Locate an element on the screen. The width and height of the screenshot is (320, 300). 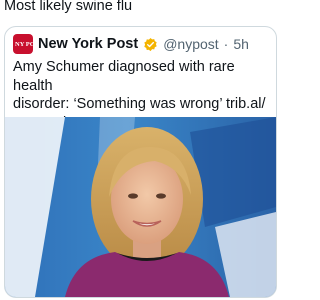
caption-text: Most likely swine flu is located at coordinates (68, 7).